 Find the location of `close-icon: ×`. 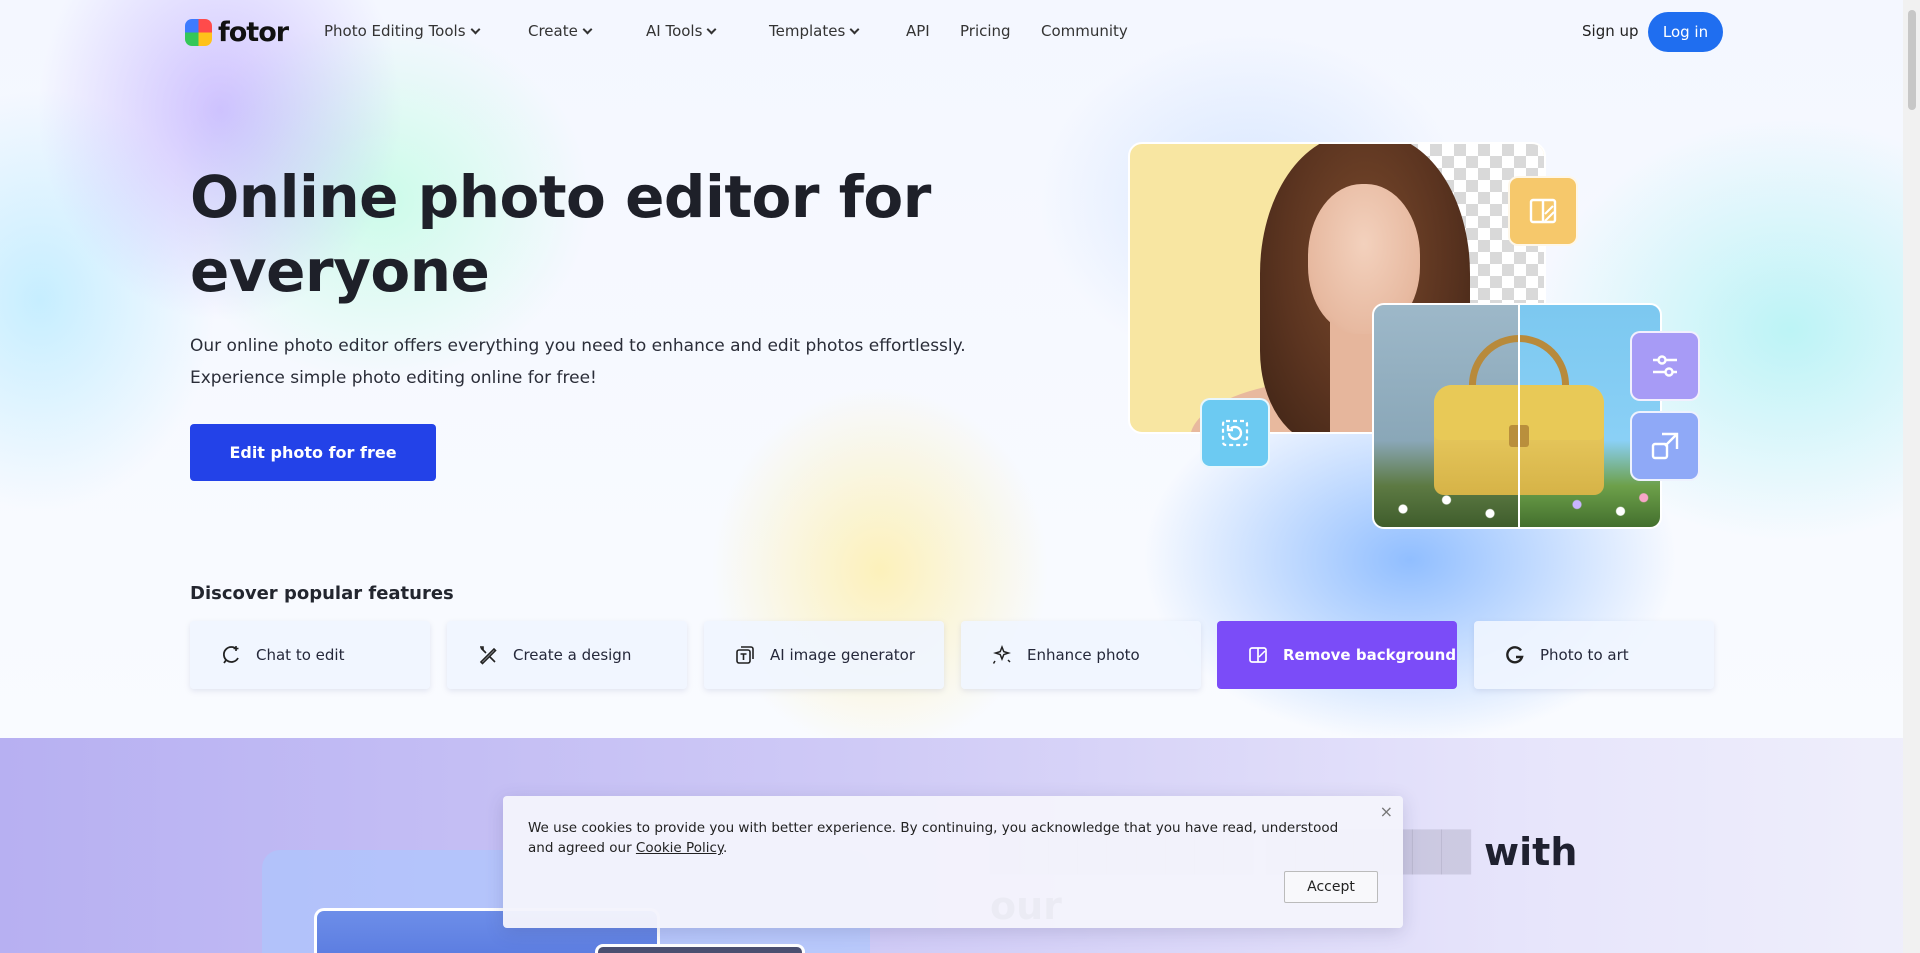

close-icon: × is located at coordinates (1386, 811).